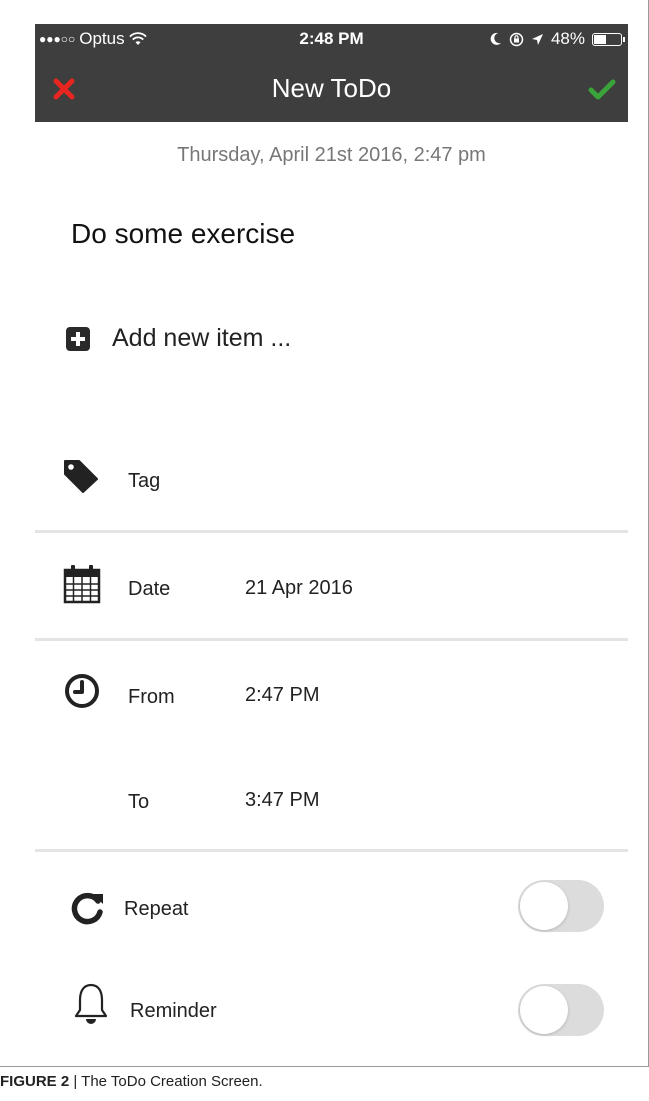 This screenshot has height=1101, width=649. Describe the element at coordinates (331, 699) in the screenshot. I see `from-time-row: From 2:47 PM` at that location.